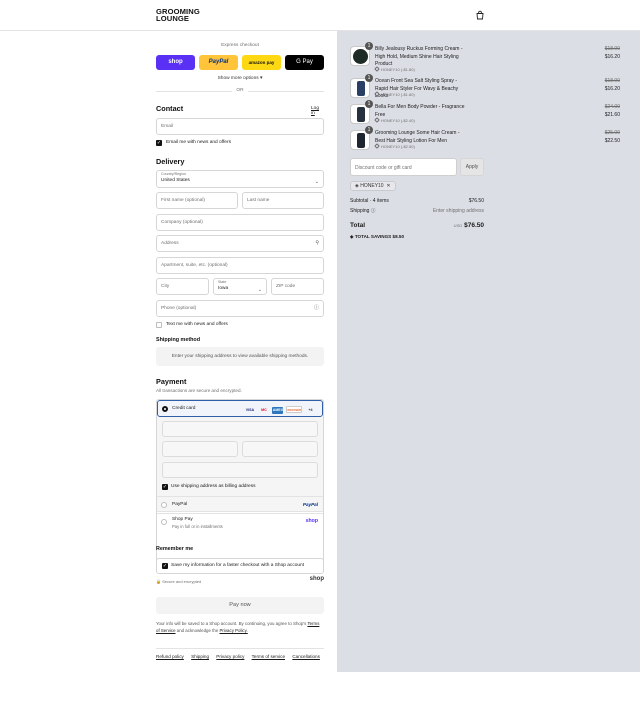 This screenshot has height=721, width=640. I want to click on show-more-options: Show more options ▾, so click(240, 78).